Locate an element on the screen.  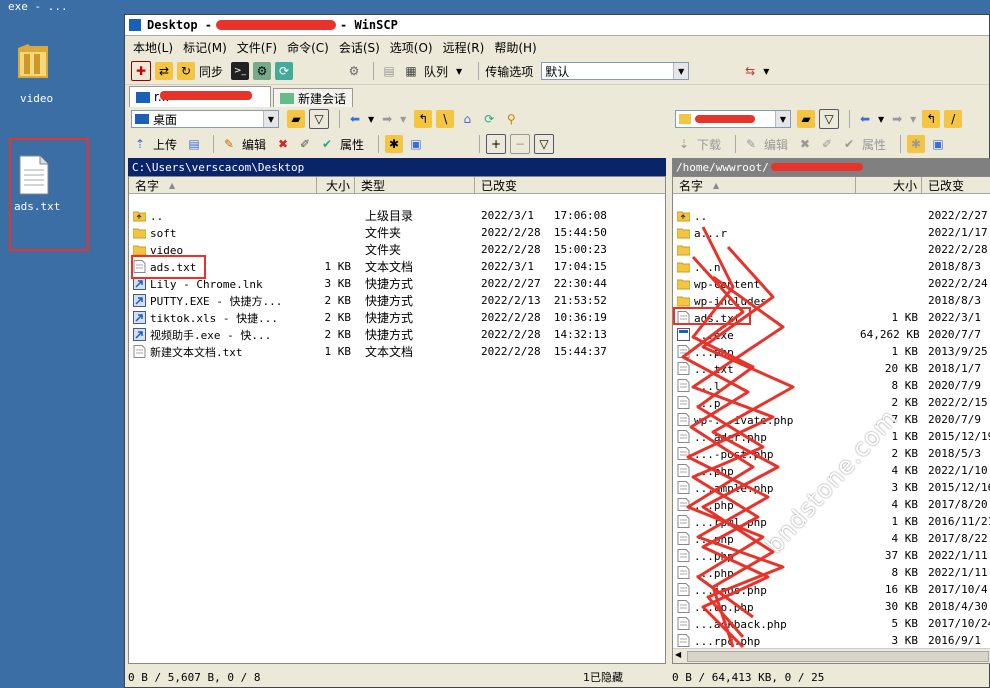
menu-files: 文件(F) is located at coordinates (257, 47).